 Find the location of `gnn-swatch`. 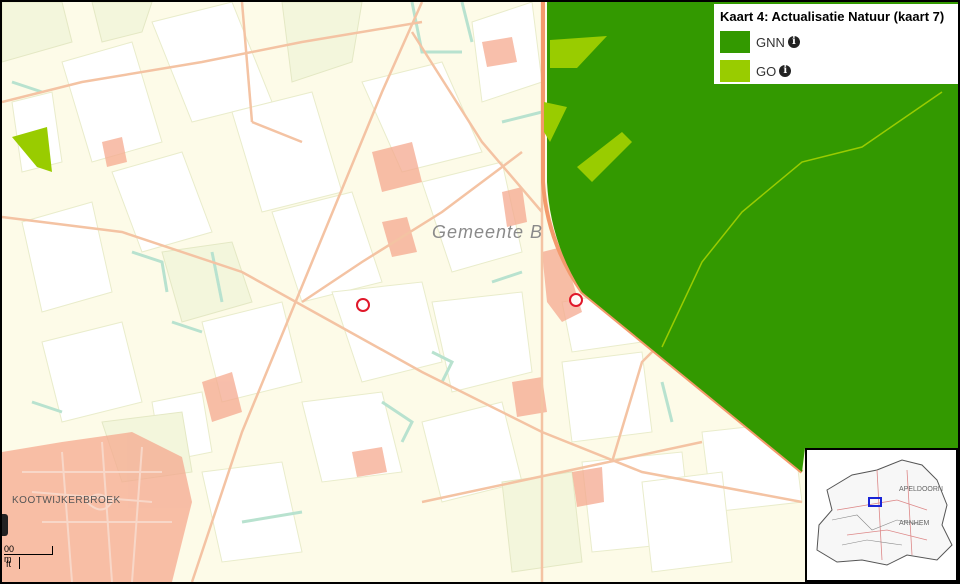

gnn-swatch is located at coordinates (735, 42).